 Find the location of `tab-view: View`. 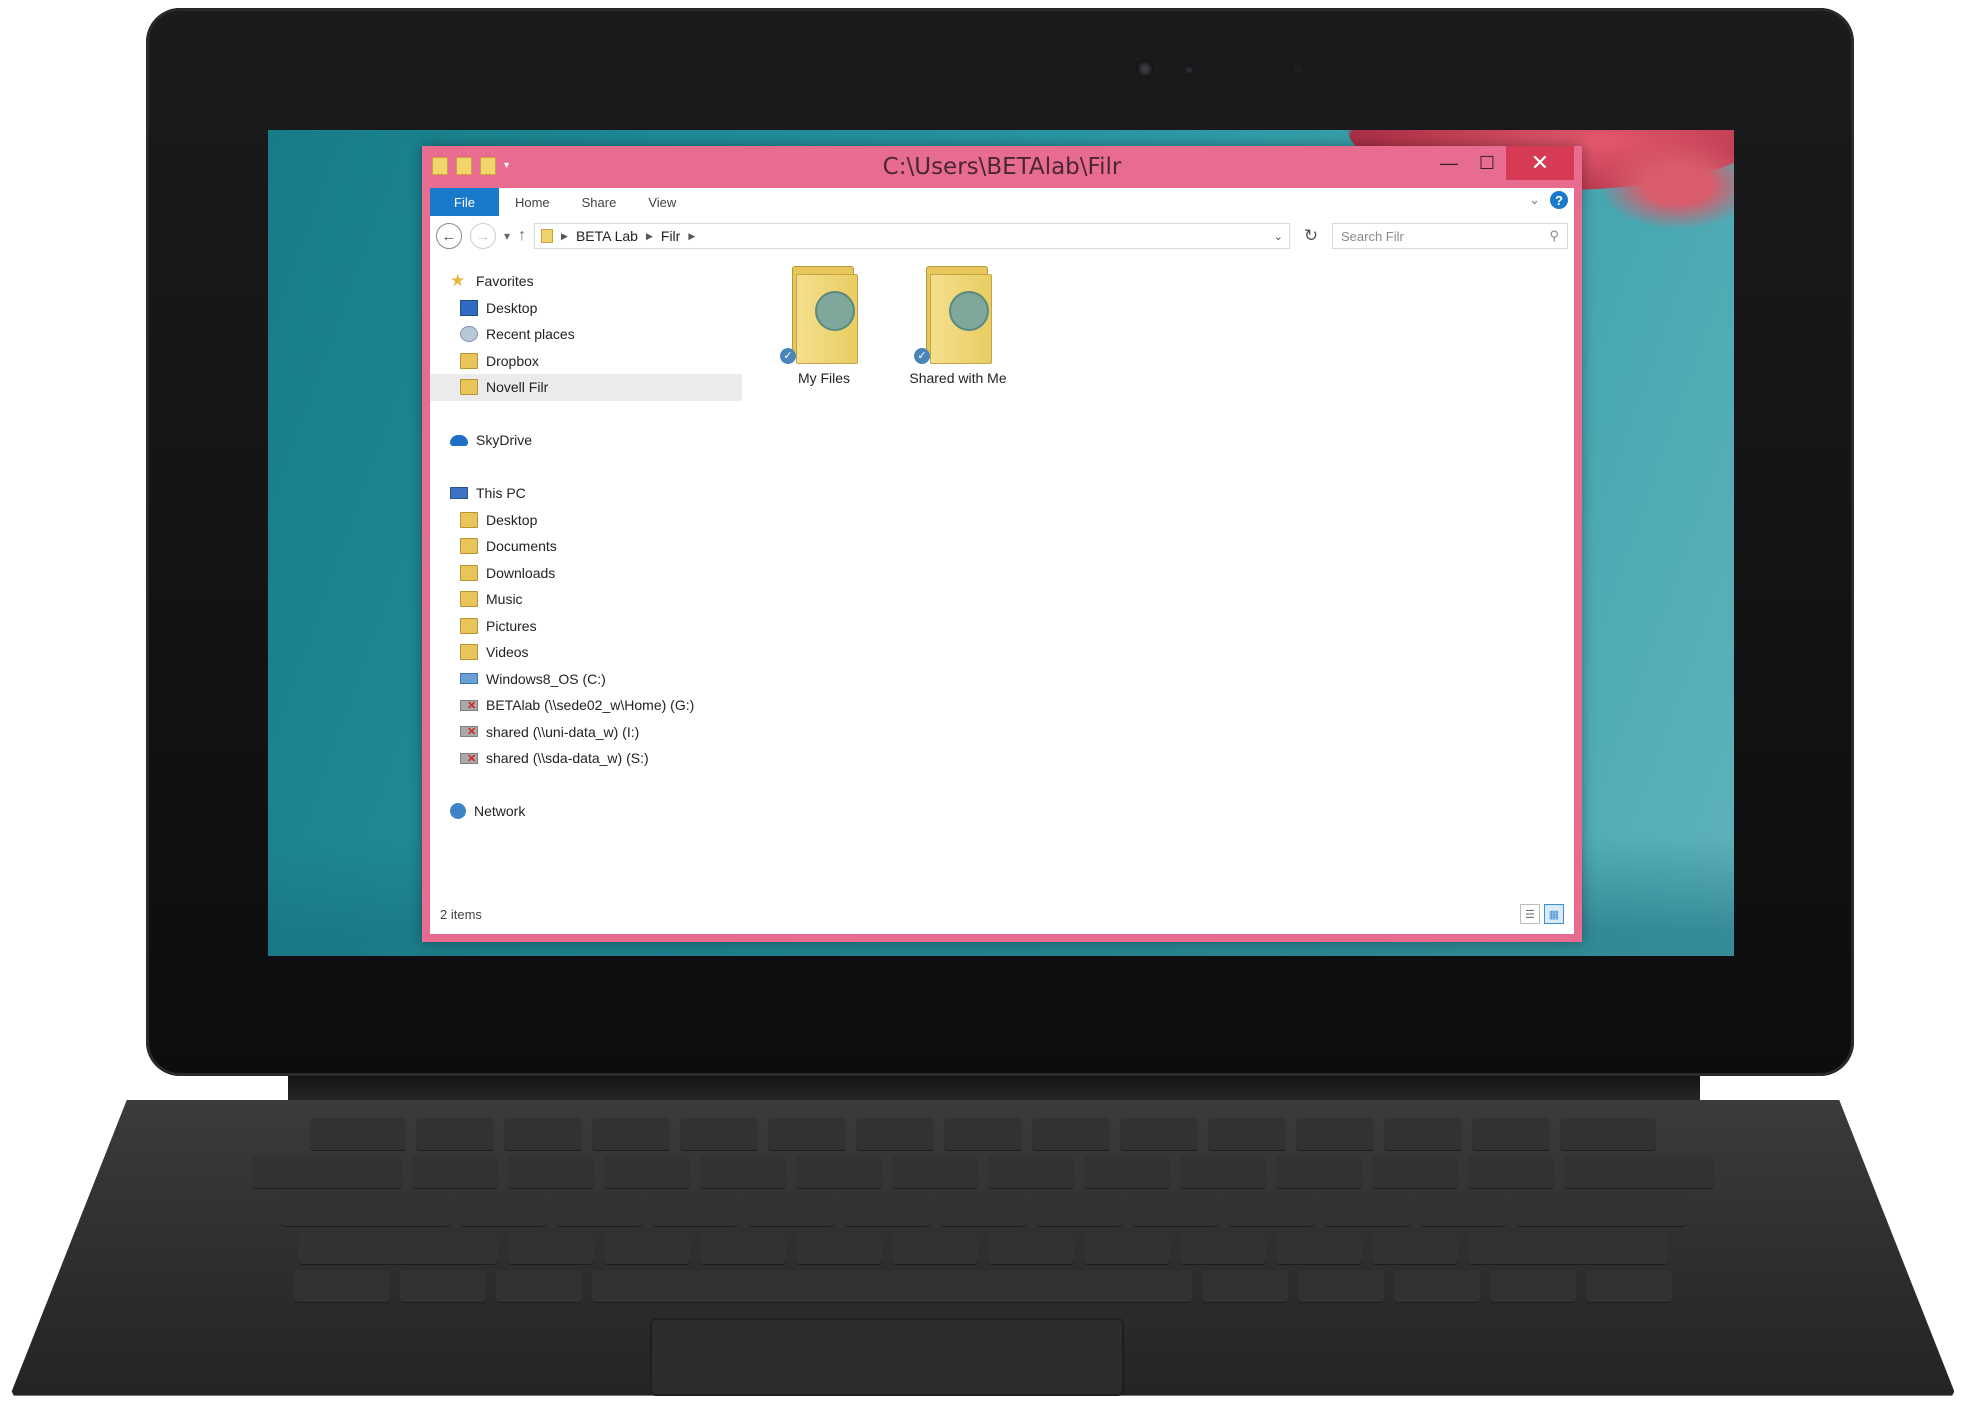

tab-view: View is located at coordinates (662, 202).